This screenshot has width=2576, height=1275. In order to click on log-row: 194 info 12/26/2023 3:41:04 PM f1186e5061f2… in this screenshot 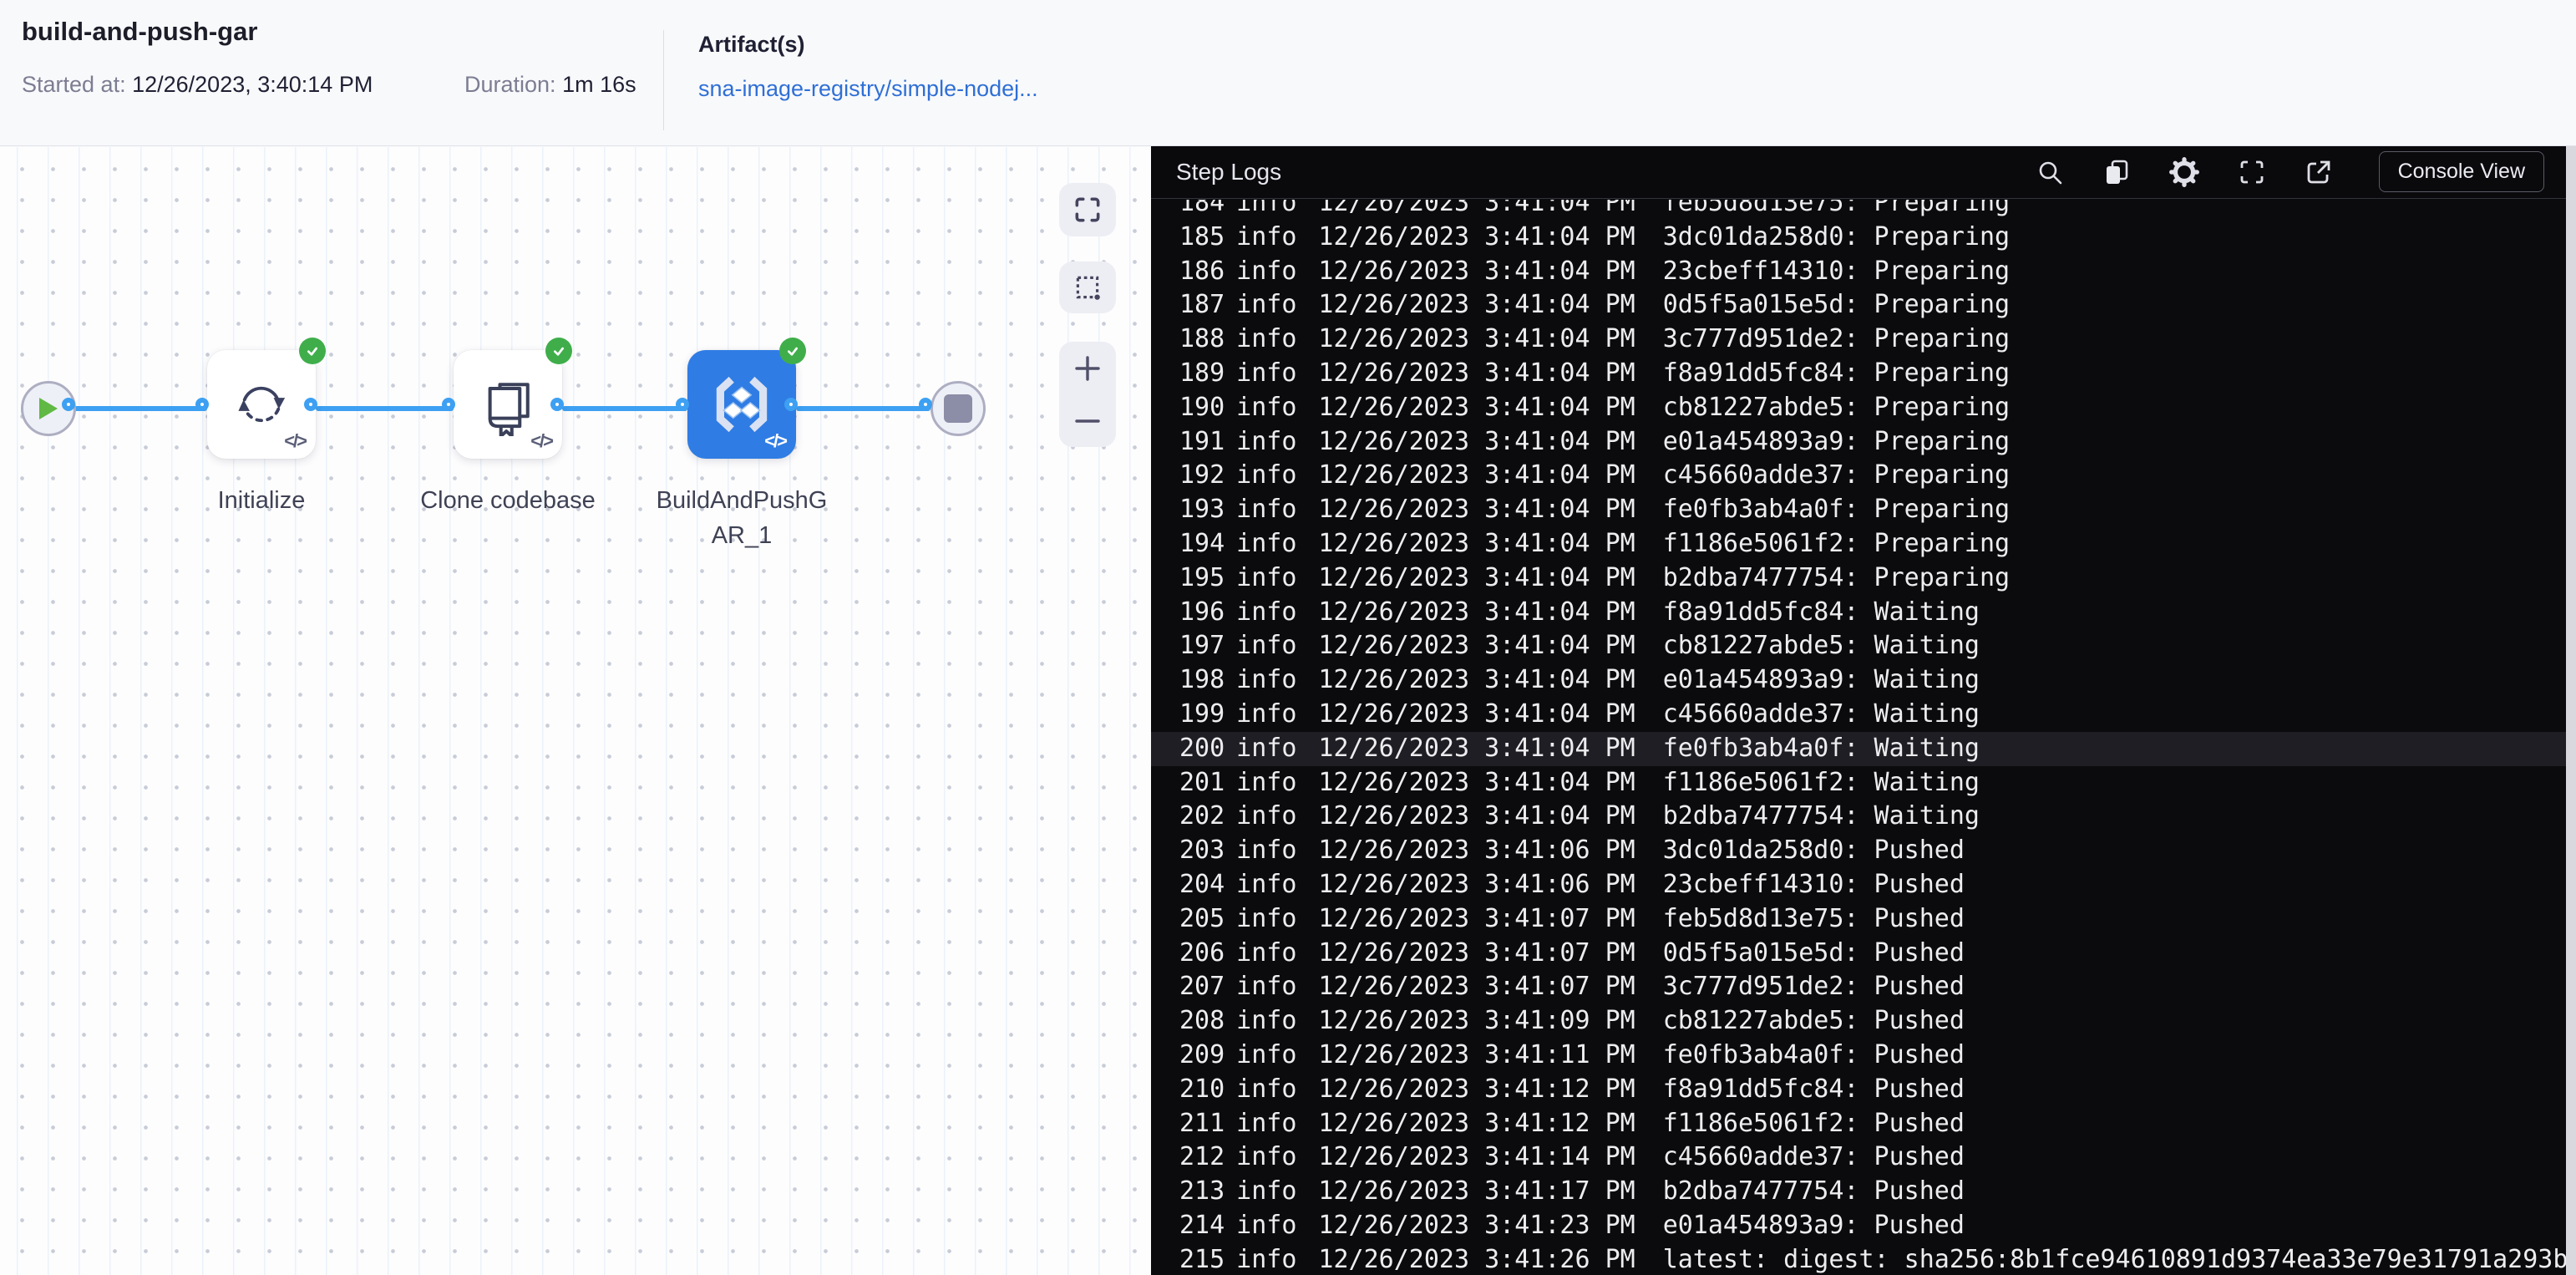, I will do `click(1858, 544)`.